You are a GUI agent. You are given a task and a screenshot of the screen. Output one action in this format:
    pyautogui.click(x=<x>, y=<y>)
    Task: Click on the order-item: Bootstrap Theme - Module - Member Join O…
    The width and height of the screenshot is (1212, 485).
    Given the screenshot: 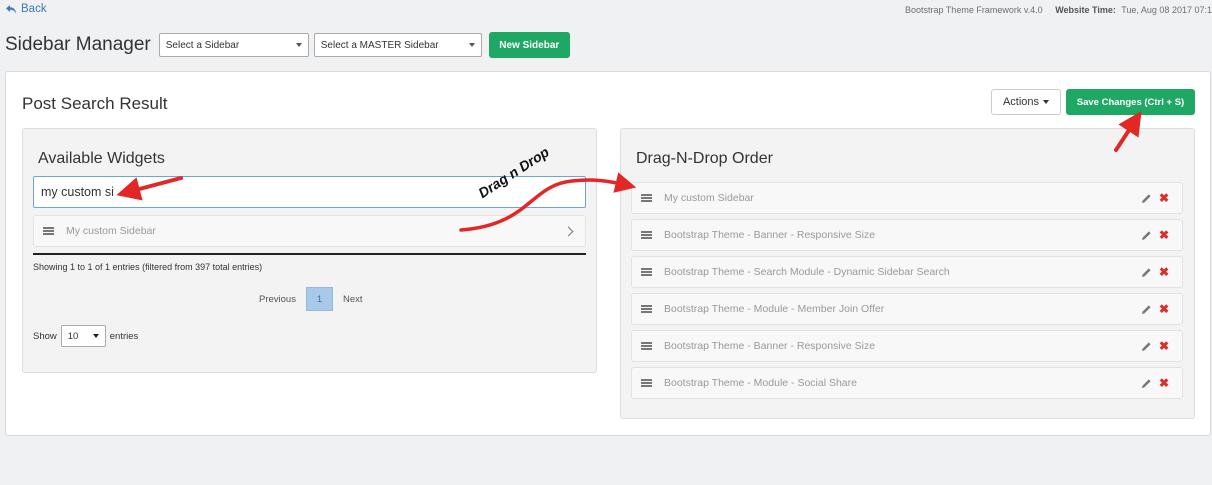 What is the action you would take?
    pyautogui.click(x=907, y=309)
    